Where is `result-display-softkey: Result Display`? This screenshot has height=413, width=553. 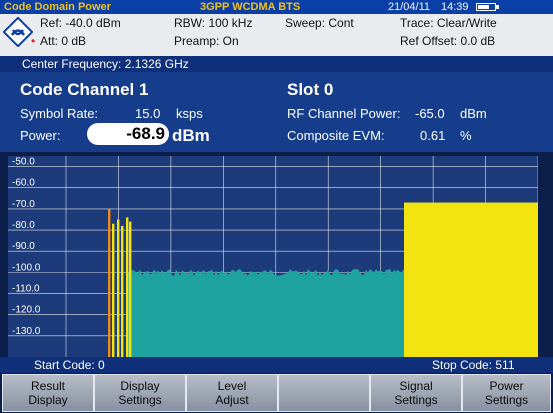
result-display-softkey: Result Display is located at coordinates (48, 393).